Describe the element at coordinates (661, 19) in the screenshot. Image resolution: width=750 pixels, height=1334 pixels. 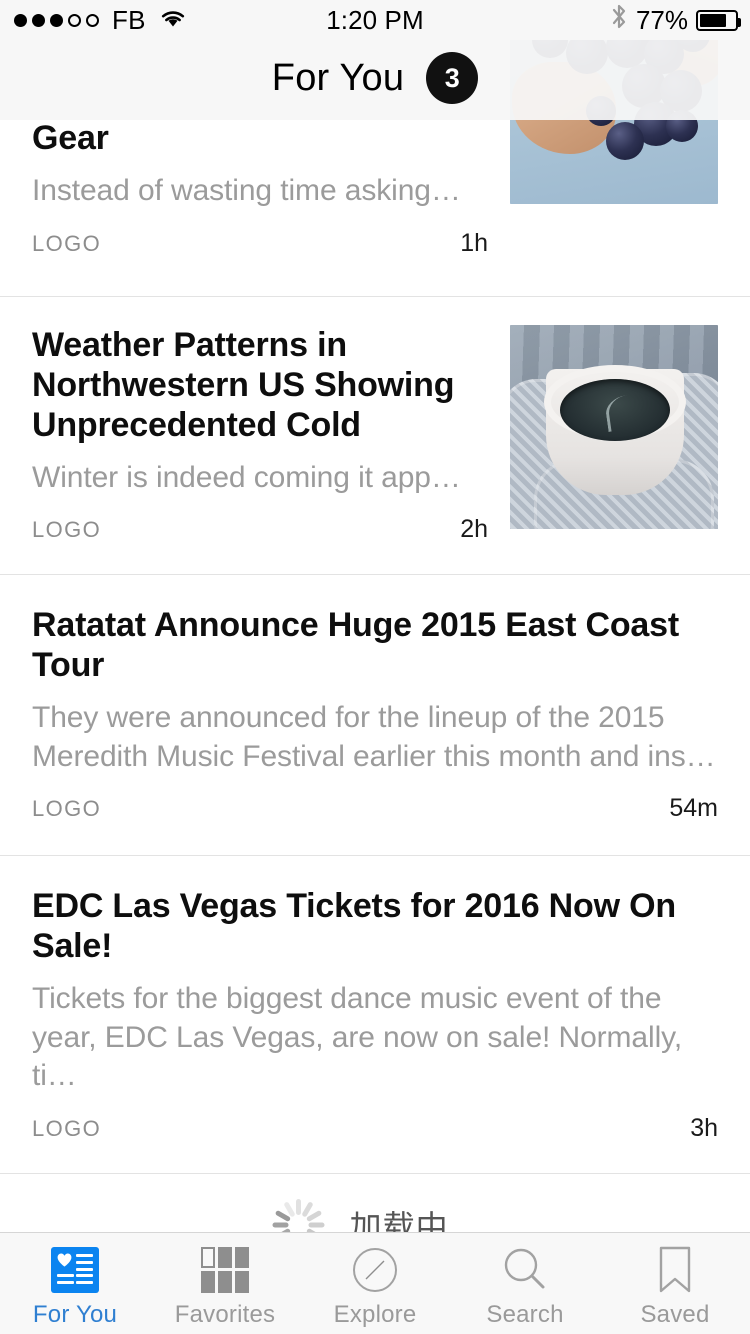
I see `battery-percent-label: 77%` at that location.